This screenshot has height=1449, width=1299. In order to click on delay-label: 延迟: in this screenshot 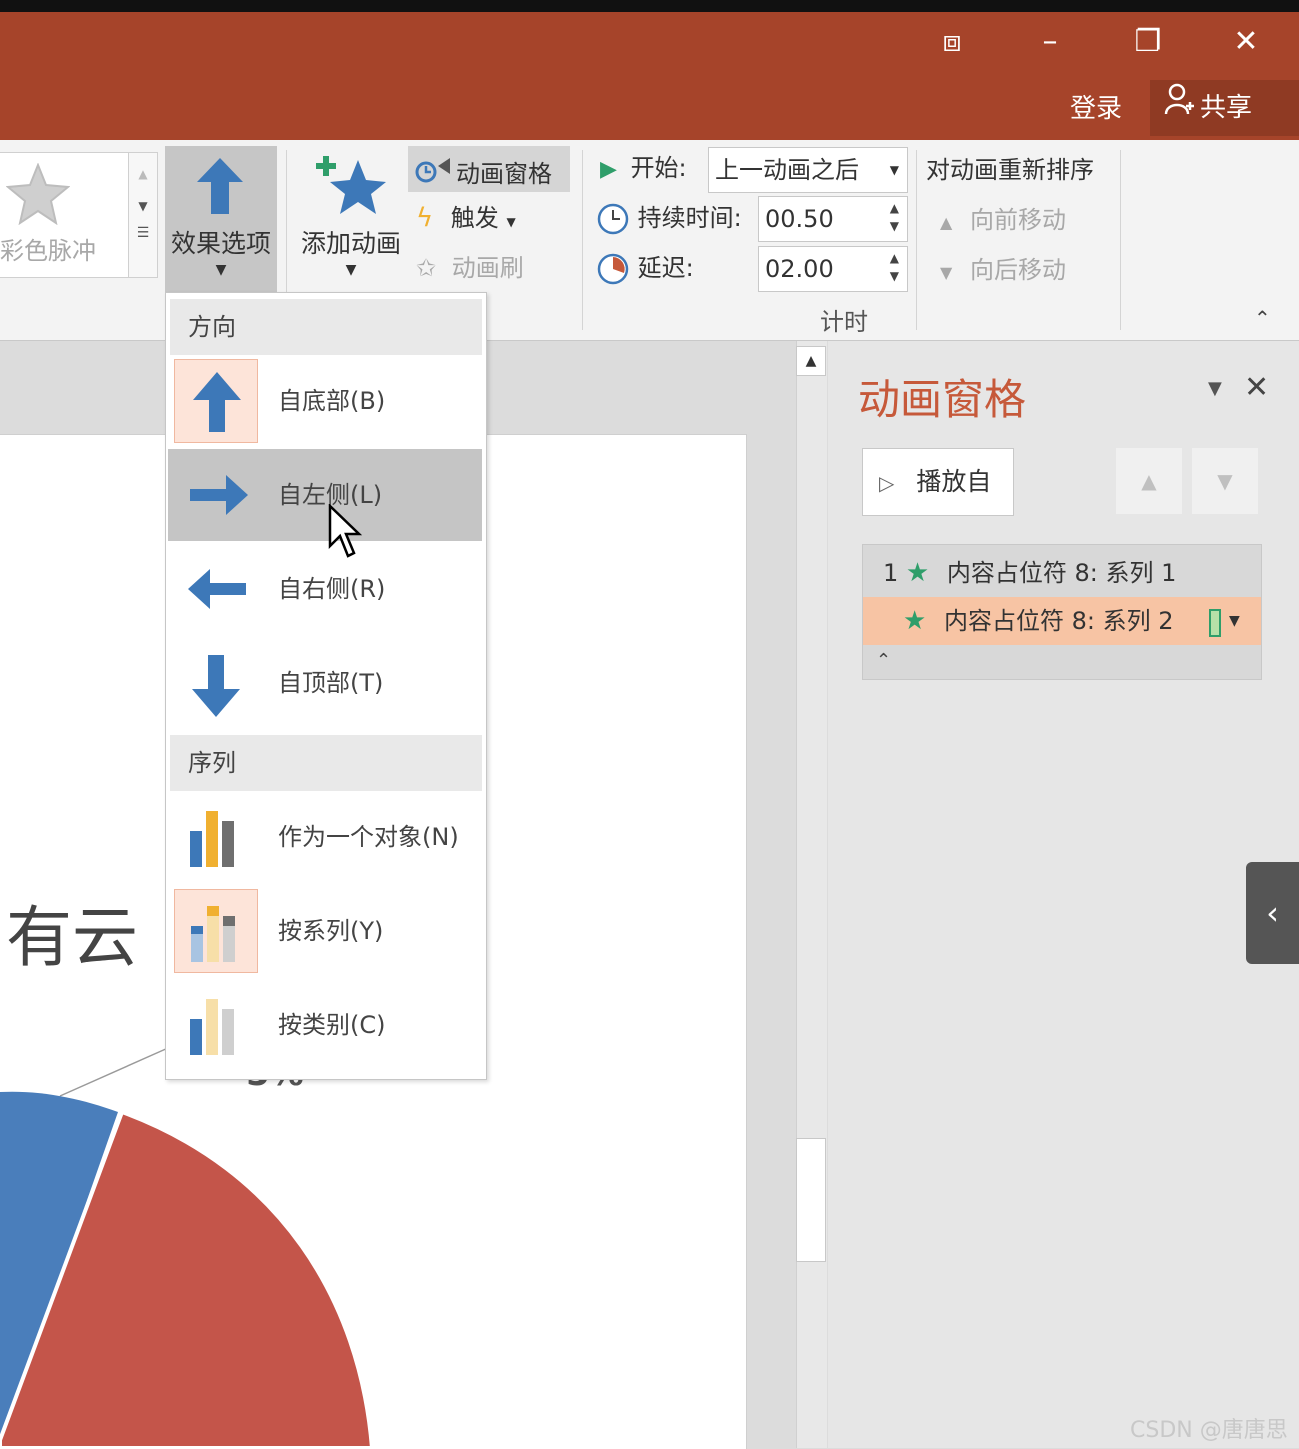, I will do `click(665, 268)`.